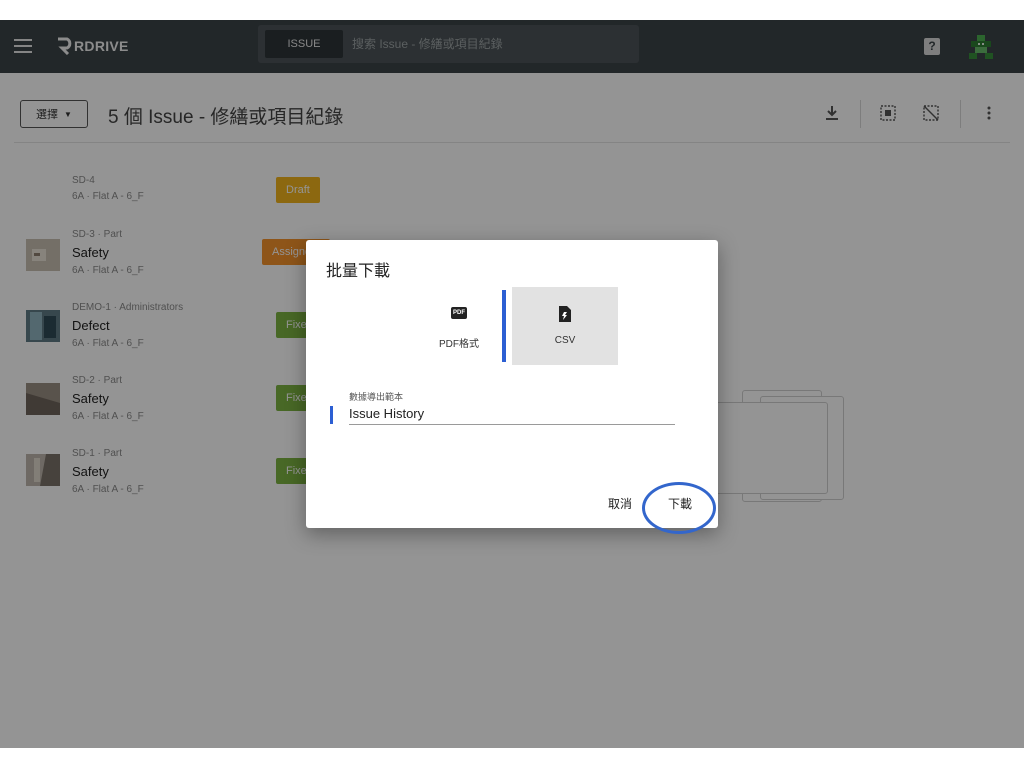  I want to click on format-selection-indicator, so click(504, 326).